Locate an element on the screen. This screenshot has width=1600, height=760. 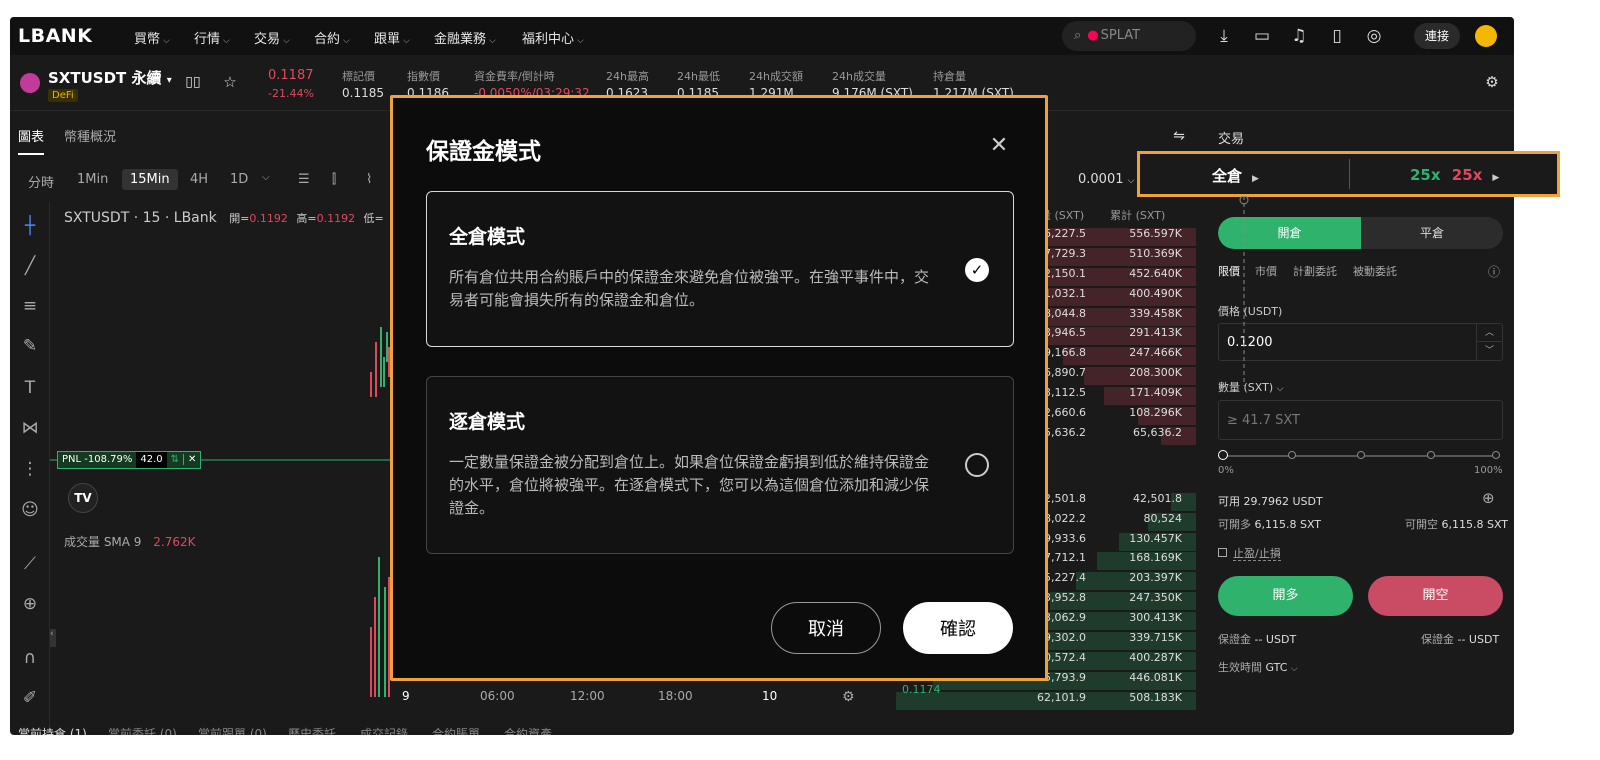
connect-button: 連接 is located at coordinates (1437, 36).